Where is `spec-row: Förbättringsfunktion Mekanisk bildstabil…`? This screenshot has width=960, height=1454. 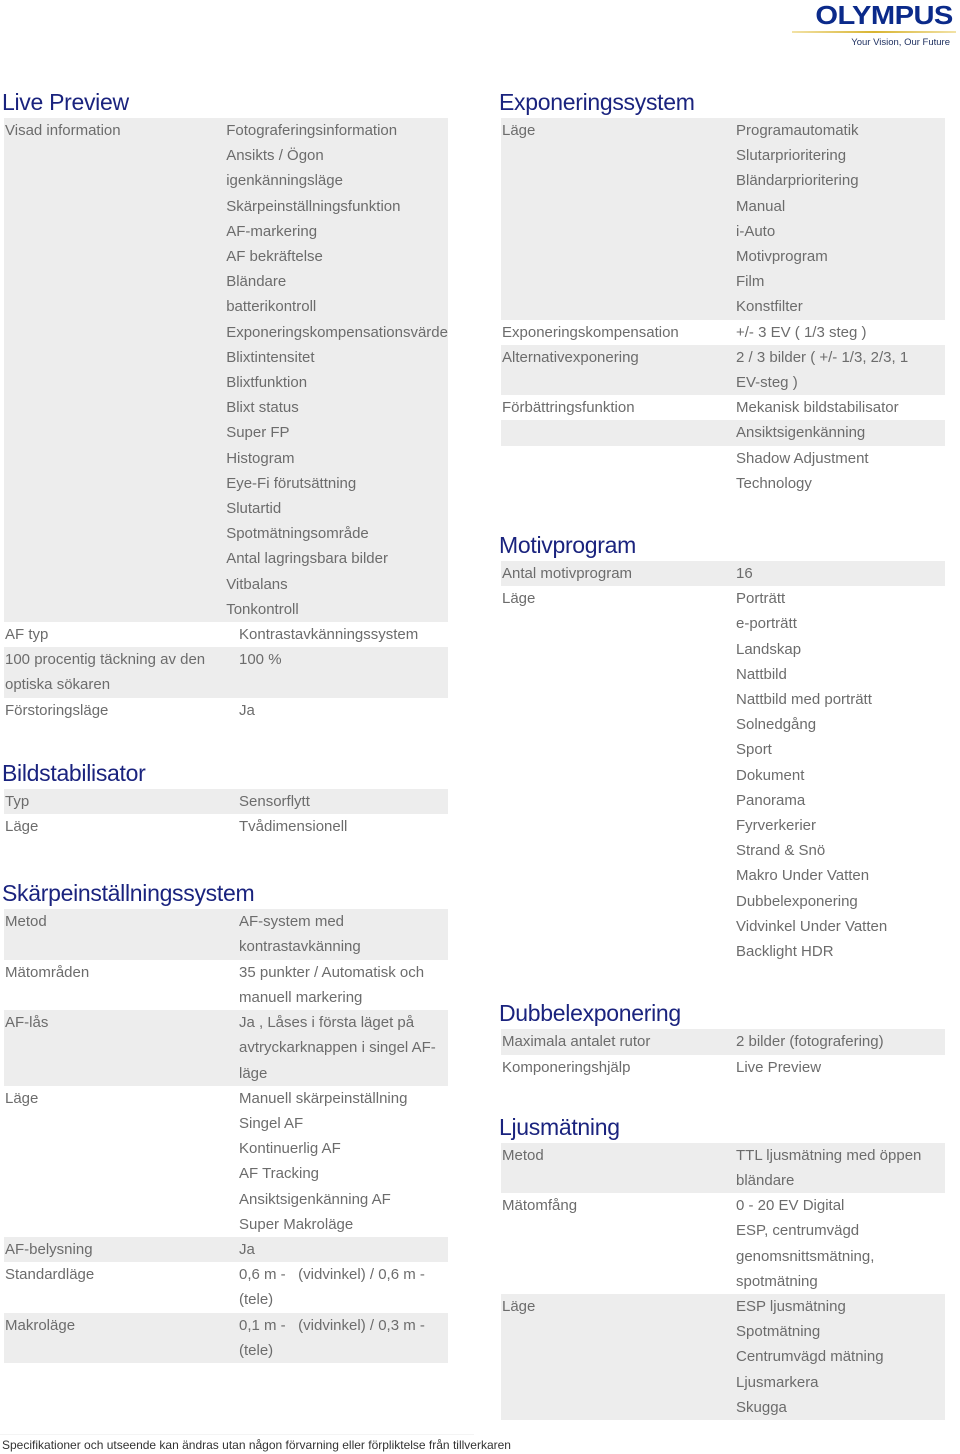 spec-row: Förbättringsfunktion Mekanisk bildstabil… is located at coordinates (723, 407).